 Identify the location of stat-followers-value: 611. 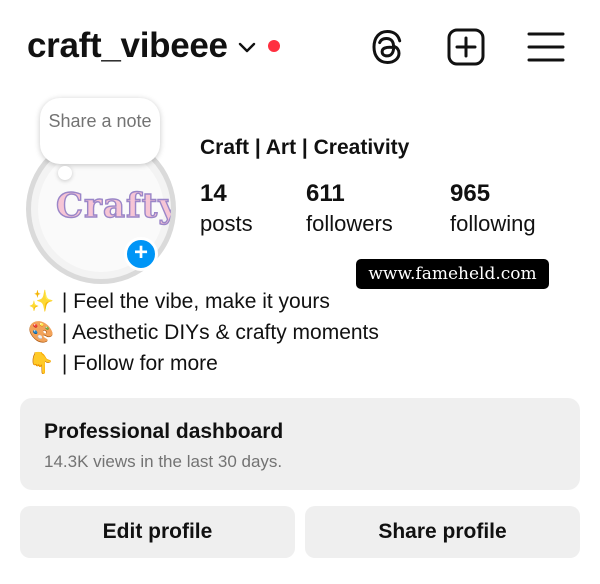
(325, 193).